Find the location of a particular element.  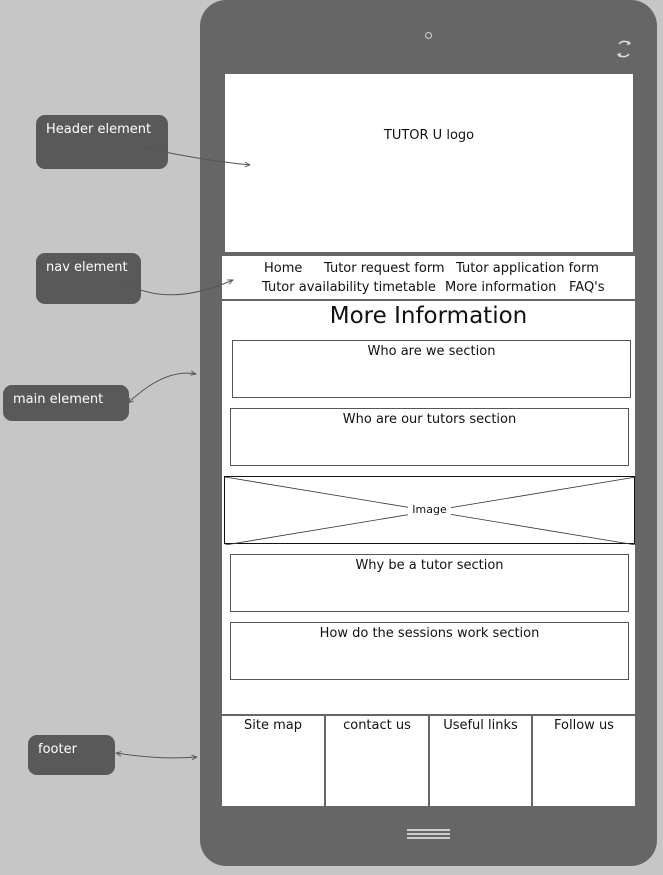

header-arrow is located at coordinates (198, 156).